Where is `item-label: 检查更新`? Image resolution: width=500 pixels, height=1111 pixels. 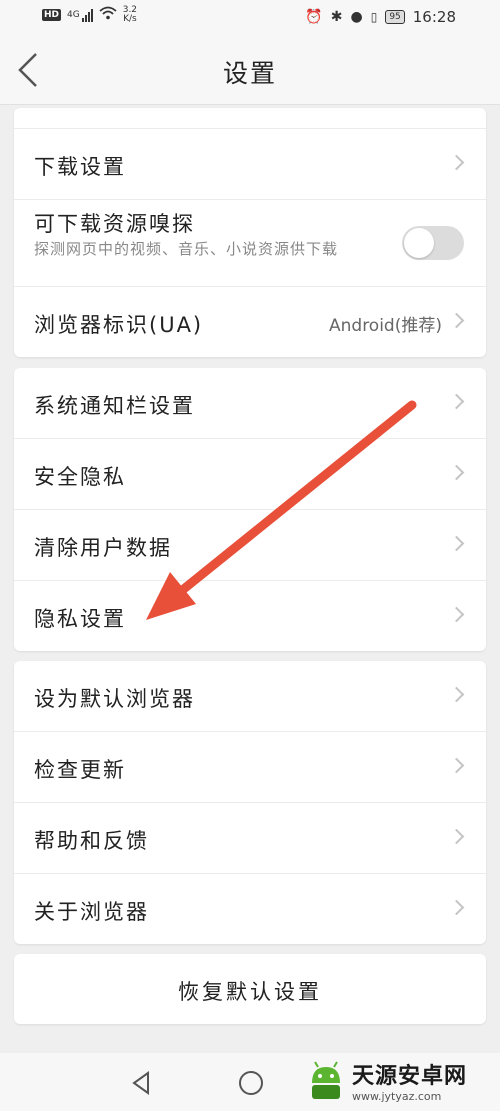 item-label: 检查更新 is located at coordinates (80, 770).